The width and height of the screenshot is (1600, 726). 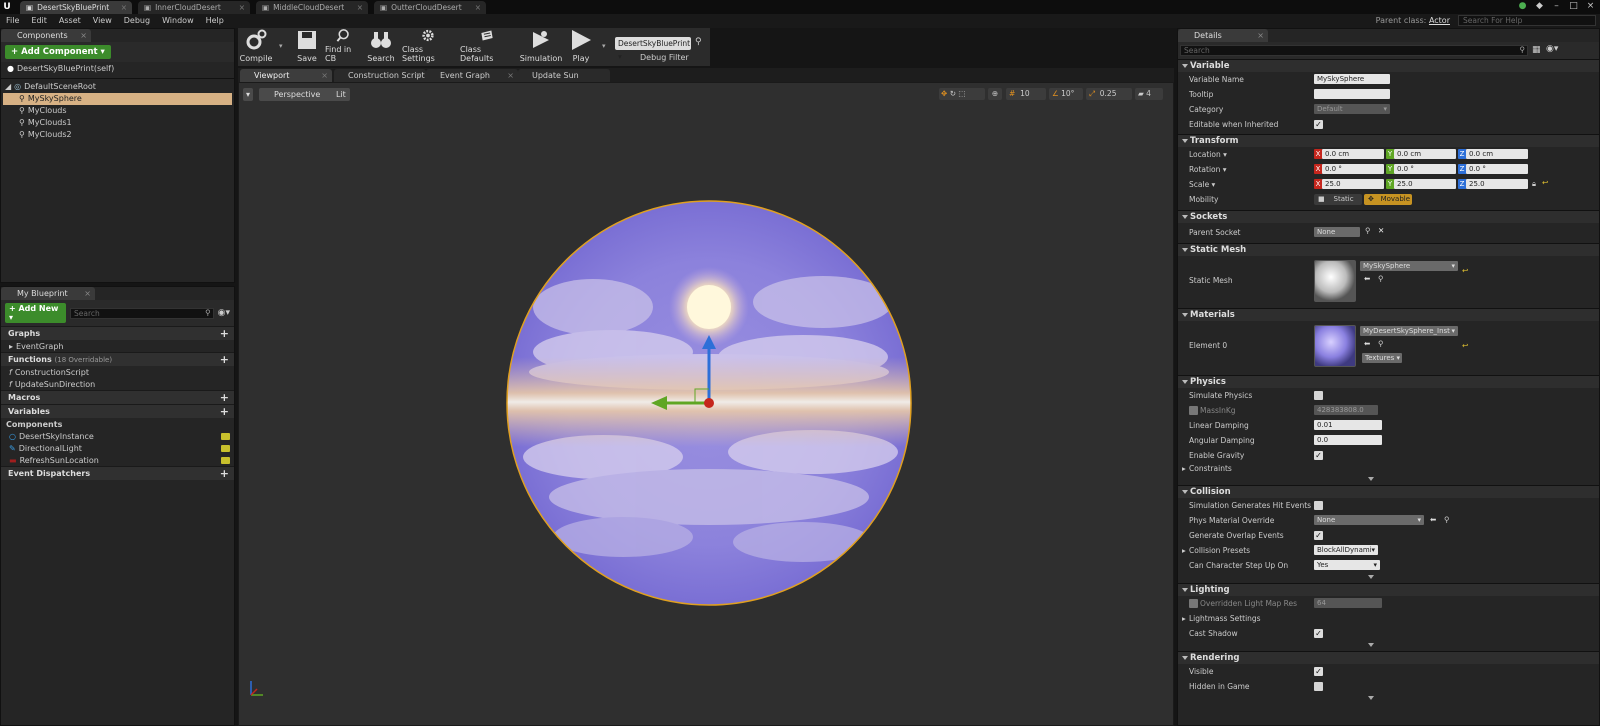 I want to click on components-tab: Components ×, so click(x=46, y=35).